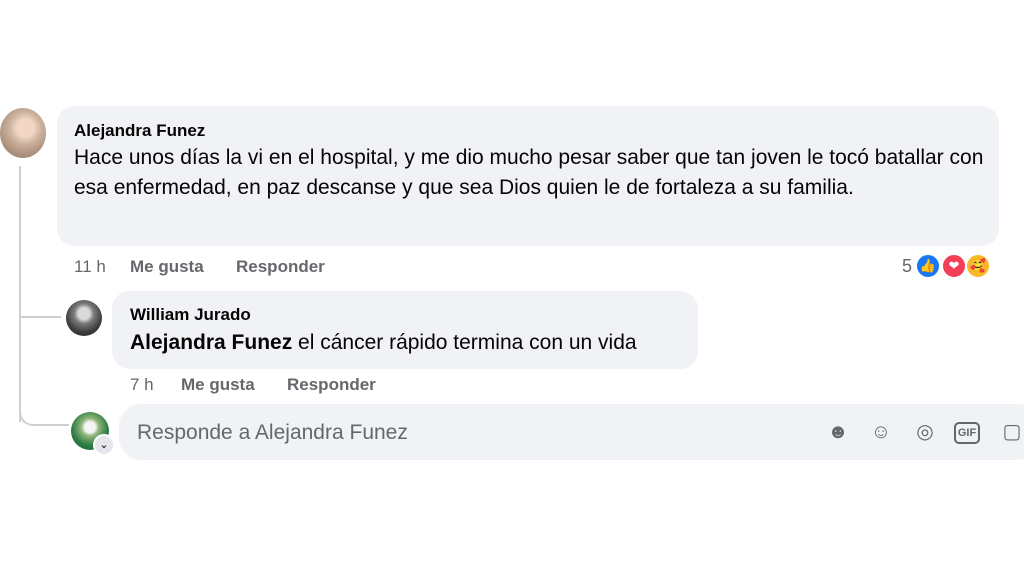  I want to click on reply-timestamp: 7 h, so click(142, 385).